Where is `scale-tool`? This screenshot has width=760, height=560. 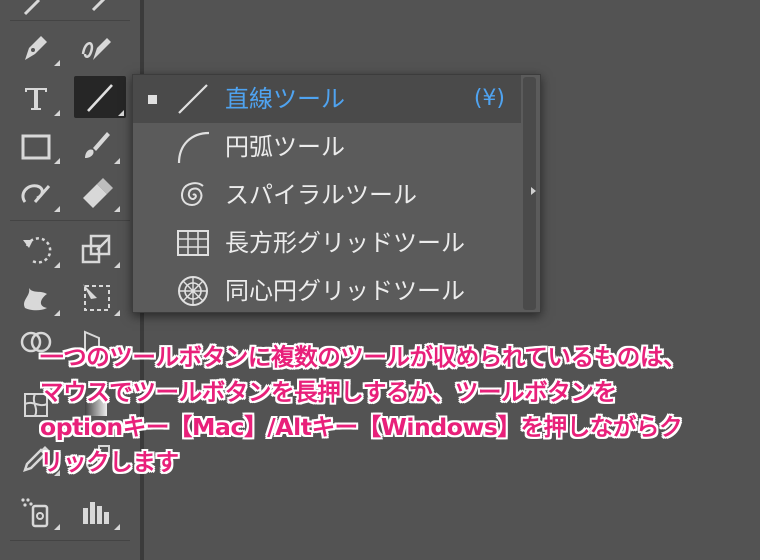 scale-tool is located at coordinates (96, 249).